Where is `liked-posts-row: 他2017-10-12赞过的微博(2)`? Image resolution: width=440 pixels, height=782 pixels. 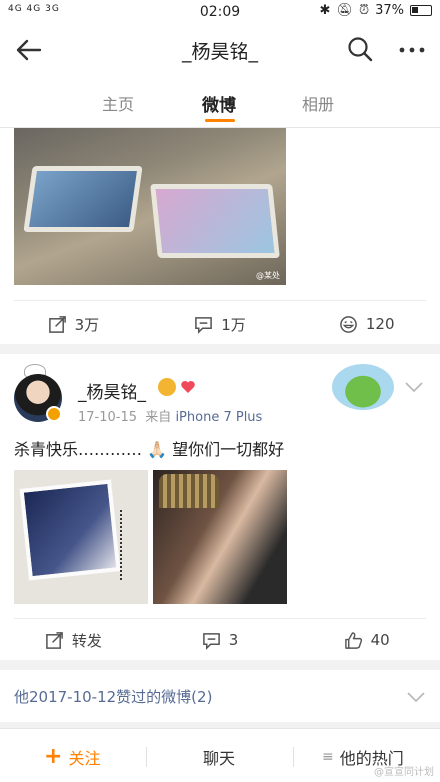 liked-posts-row: 他2017-10-12赞过的微博(2) is located at coordinates (220, 696).